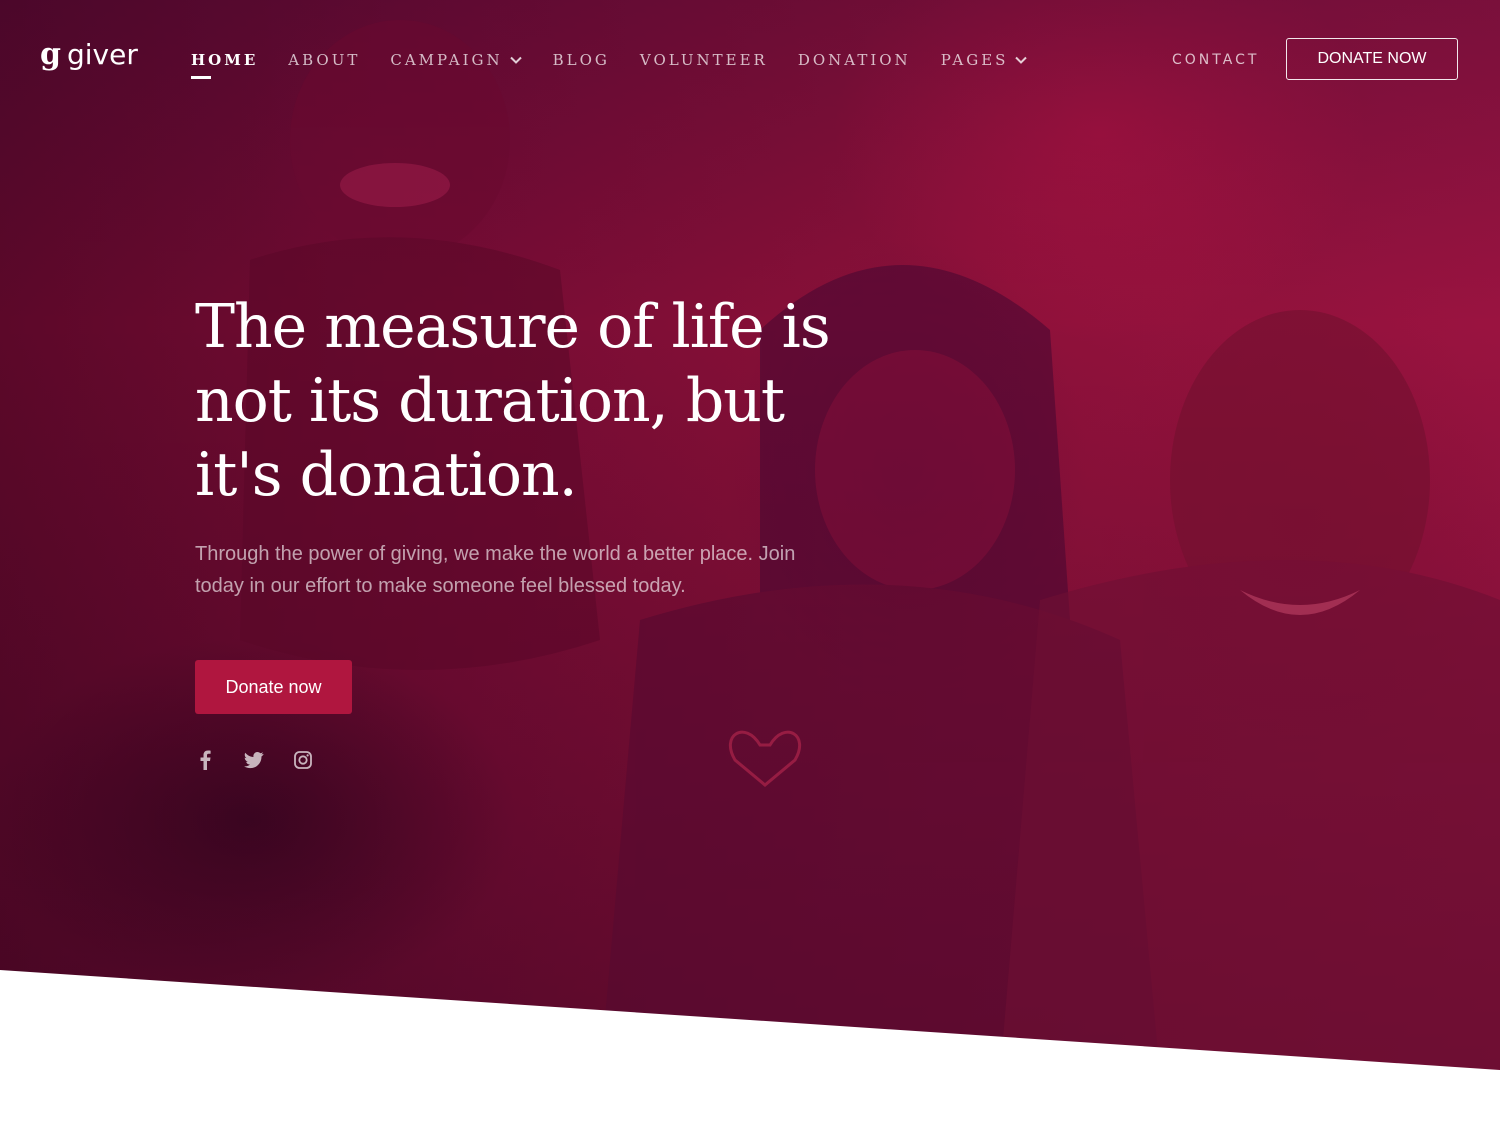 Image resolution: width=1500 pixels, height=1125 pixels. Describe the element at coordinates (513, 327) in the screenshot. I see `headline-line: The measure of life is` at that location.